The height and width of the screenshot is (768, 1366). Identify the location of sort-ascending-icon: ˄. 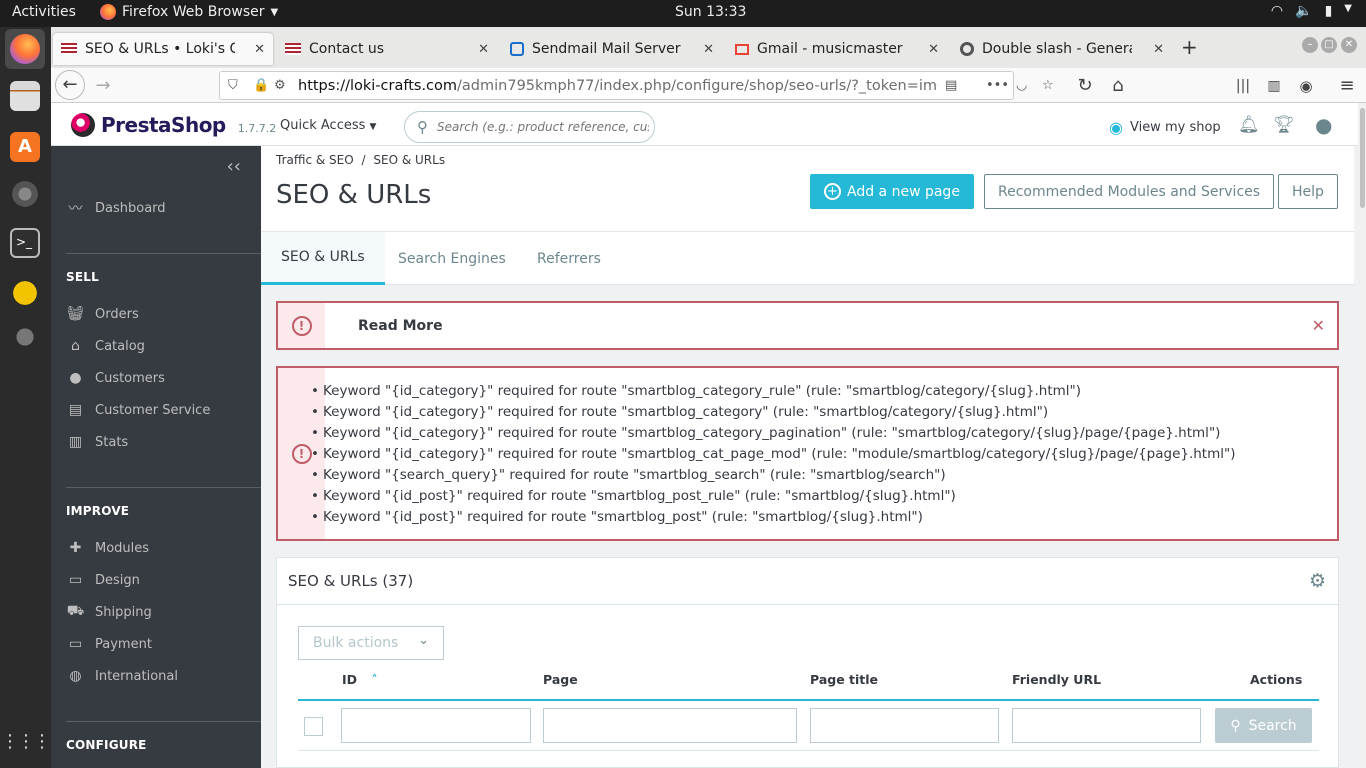
(374, 679).